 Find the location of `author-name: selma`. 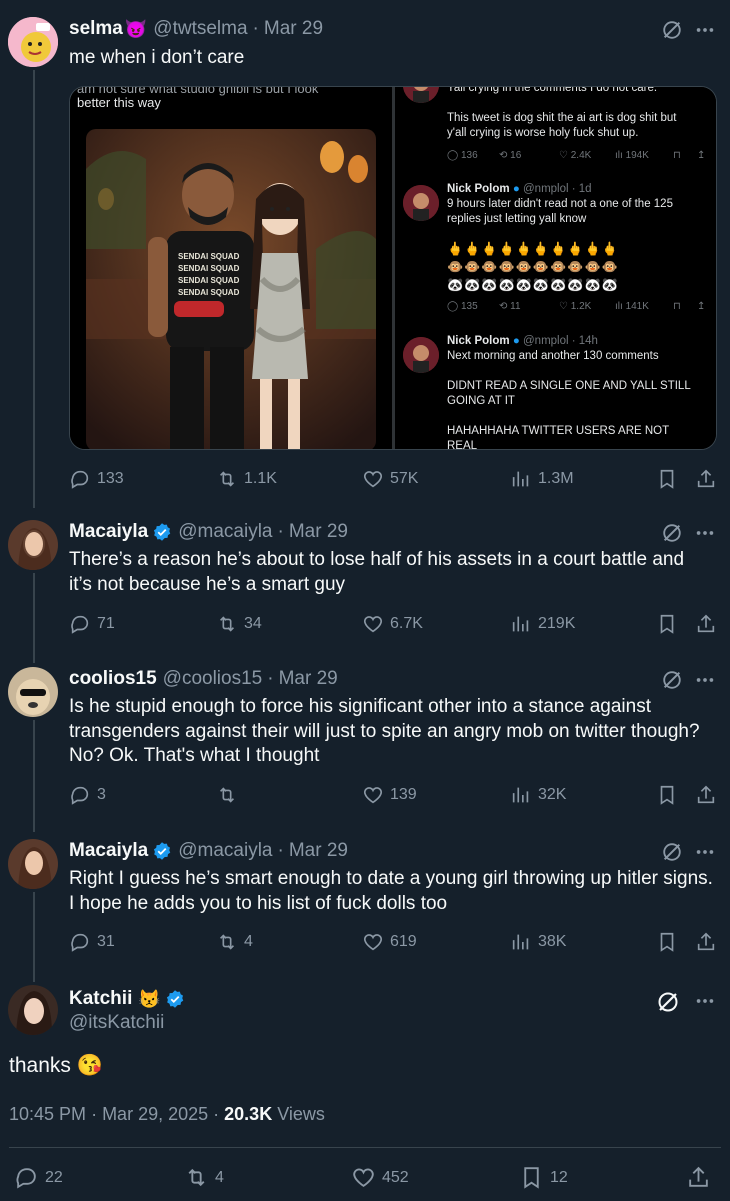

author-name: selma is located at coordinates (96, 29).